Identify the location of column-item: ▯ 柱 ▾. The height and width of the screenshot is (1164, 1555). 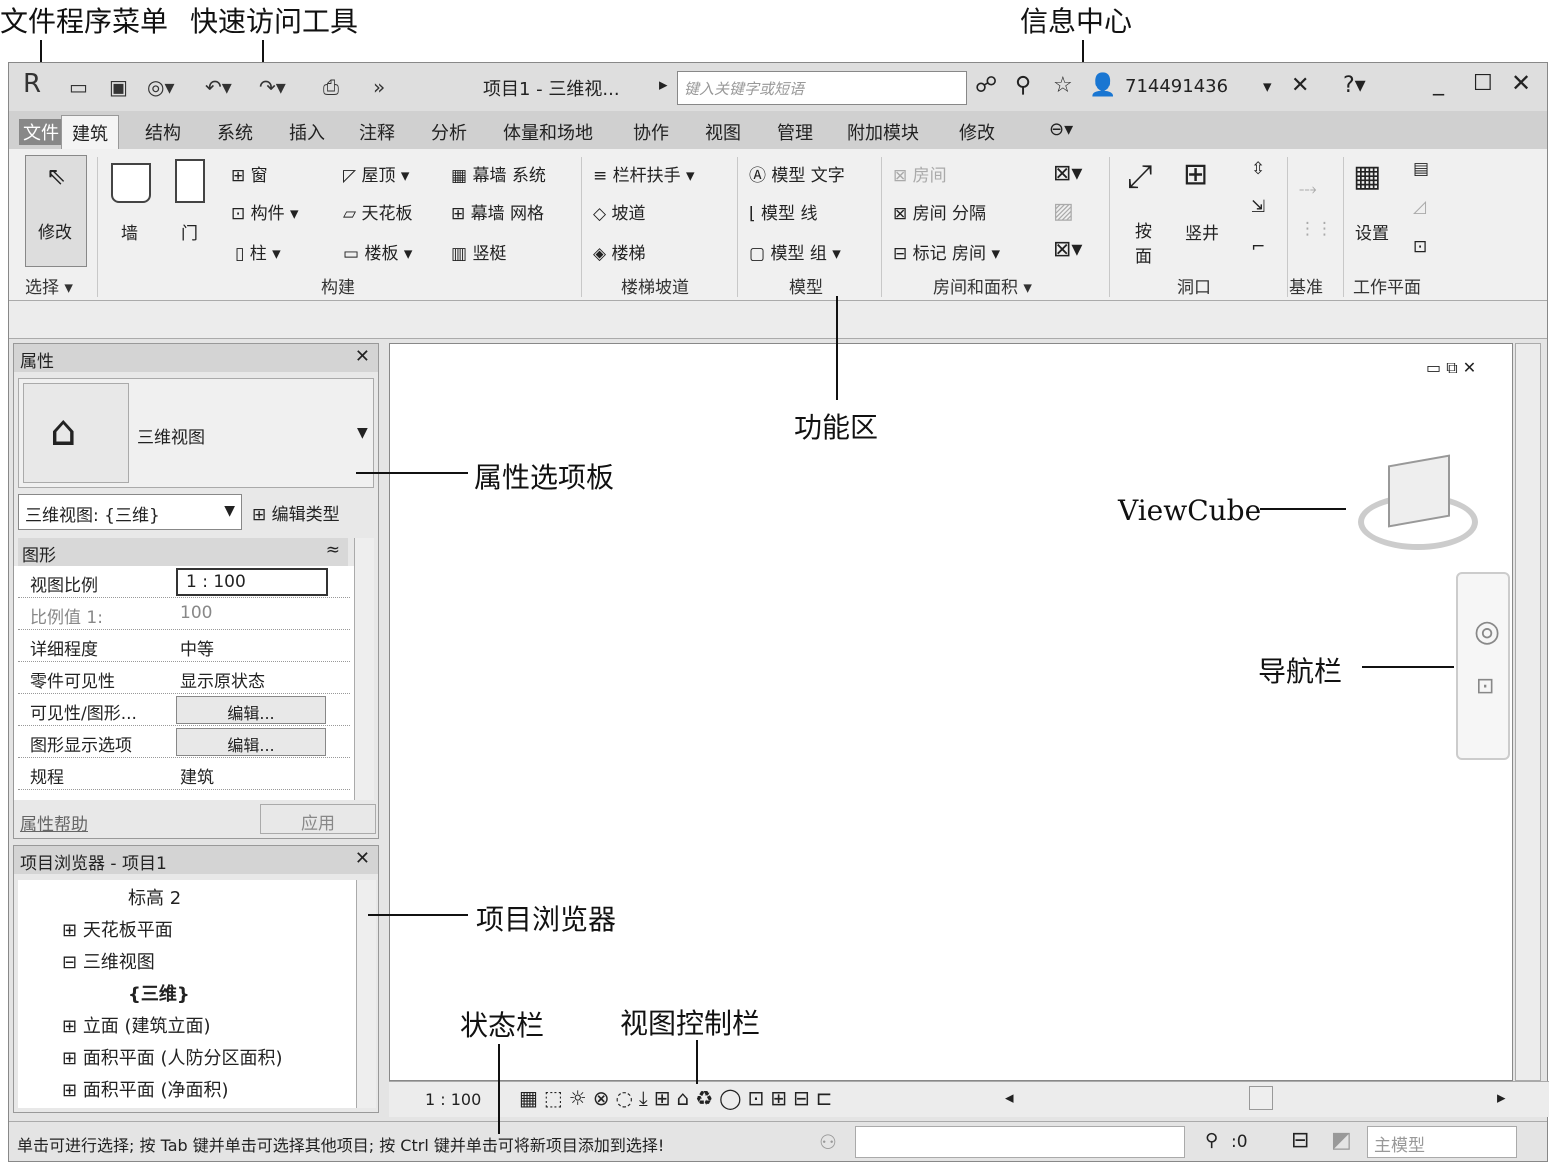
(258, 251).